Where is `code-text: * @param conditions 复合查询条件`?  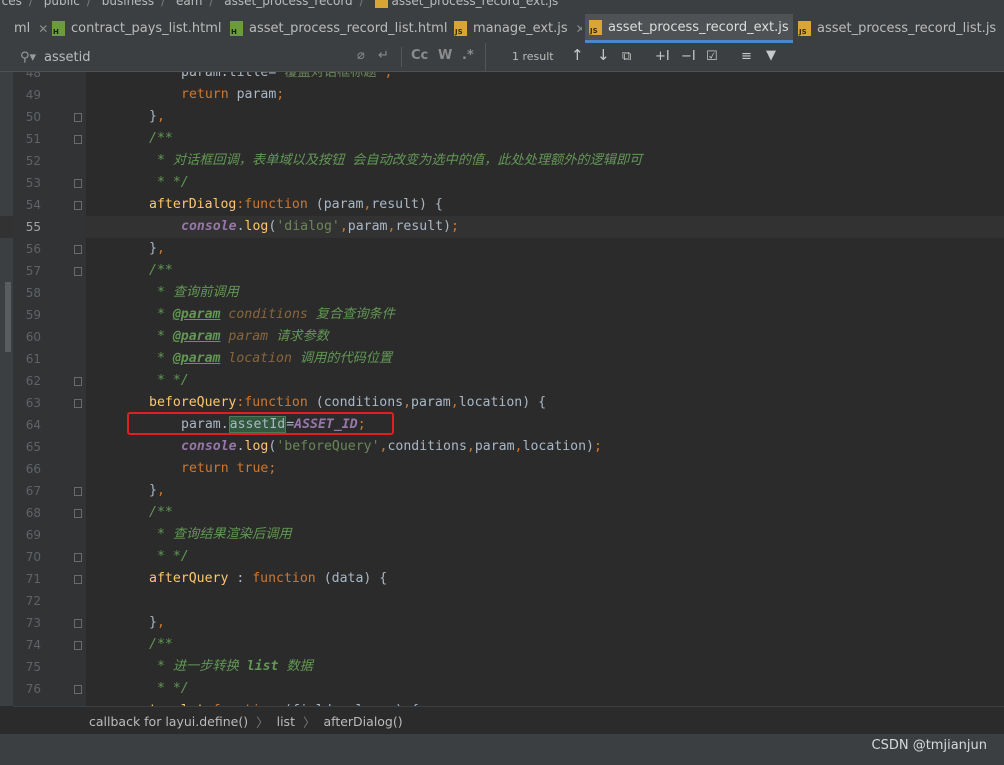 code-text: * @param conditions 复合查询条件 is located at coordinates (240, 315).